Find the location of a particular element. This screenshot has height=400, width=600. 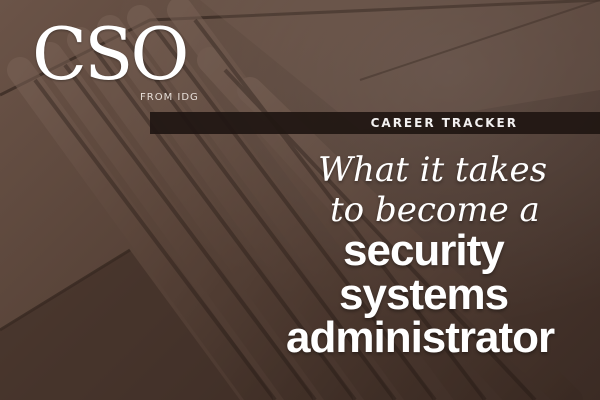

logo-subtitle: FROM IDG is located at coordinates (169, 97).